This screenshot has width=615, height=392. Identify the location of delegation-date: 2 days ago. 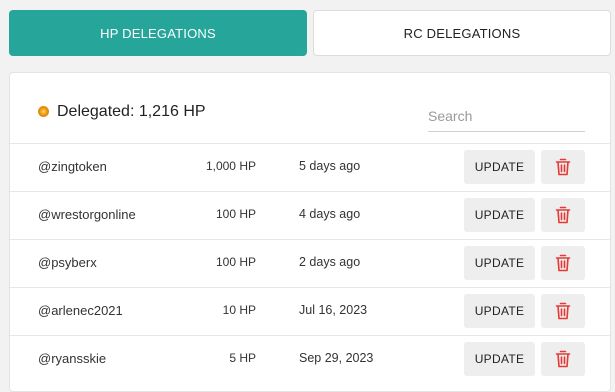
(330, 262).